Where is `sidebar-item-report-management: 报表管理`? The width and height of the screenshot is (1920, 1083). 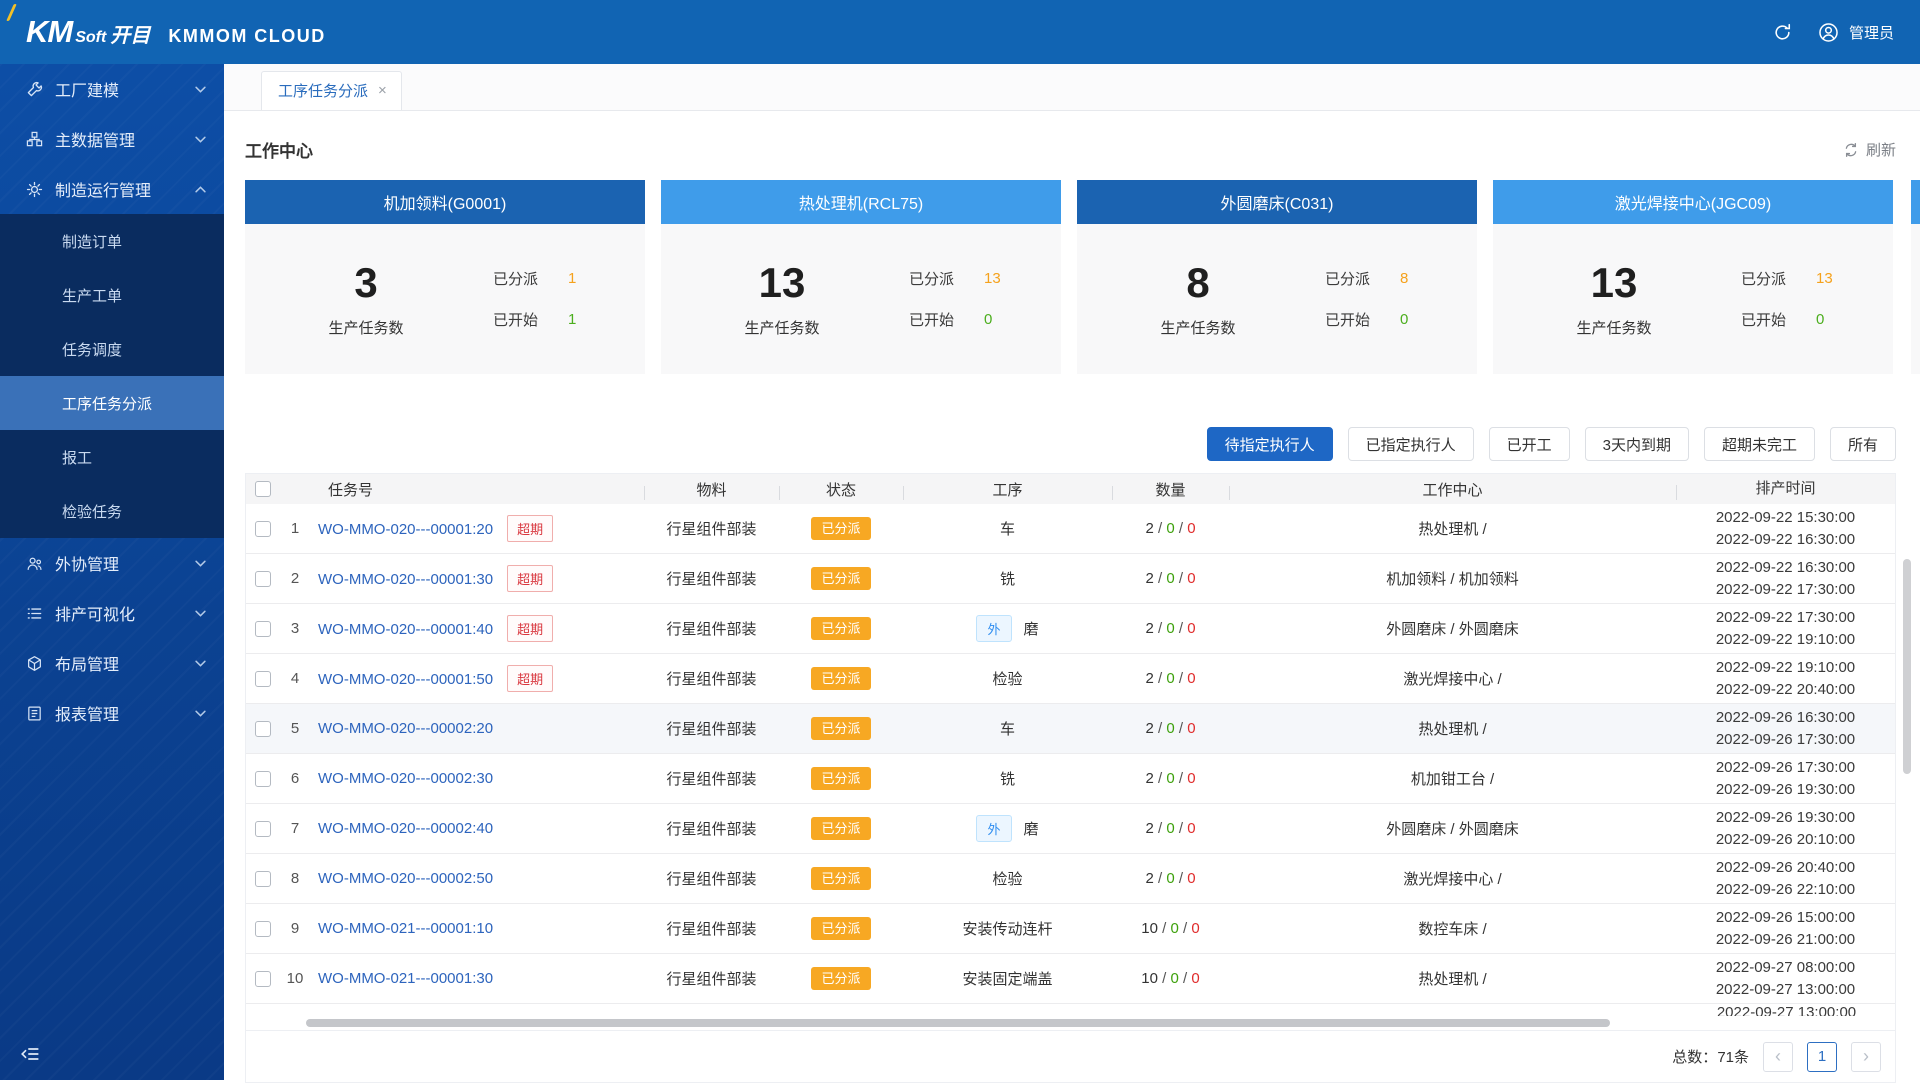
sidebar-item-report-management: 报表管理 is located at coordinates (112, 713).